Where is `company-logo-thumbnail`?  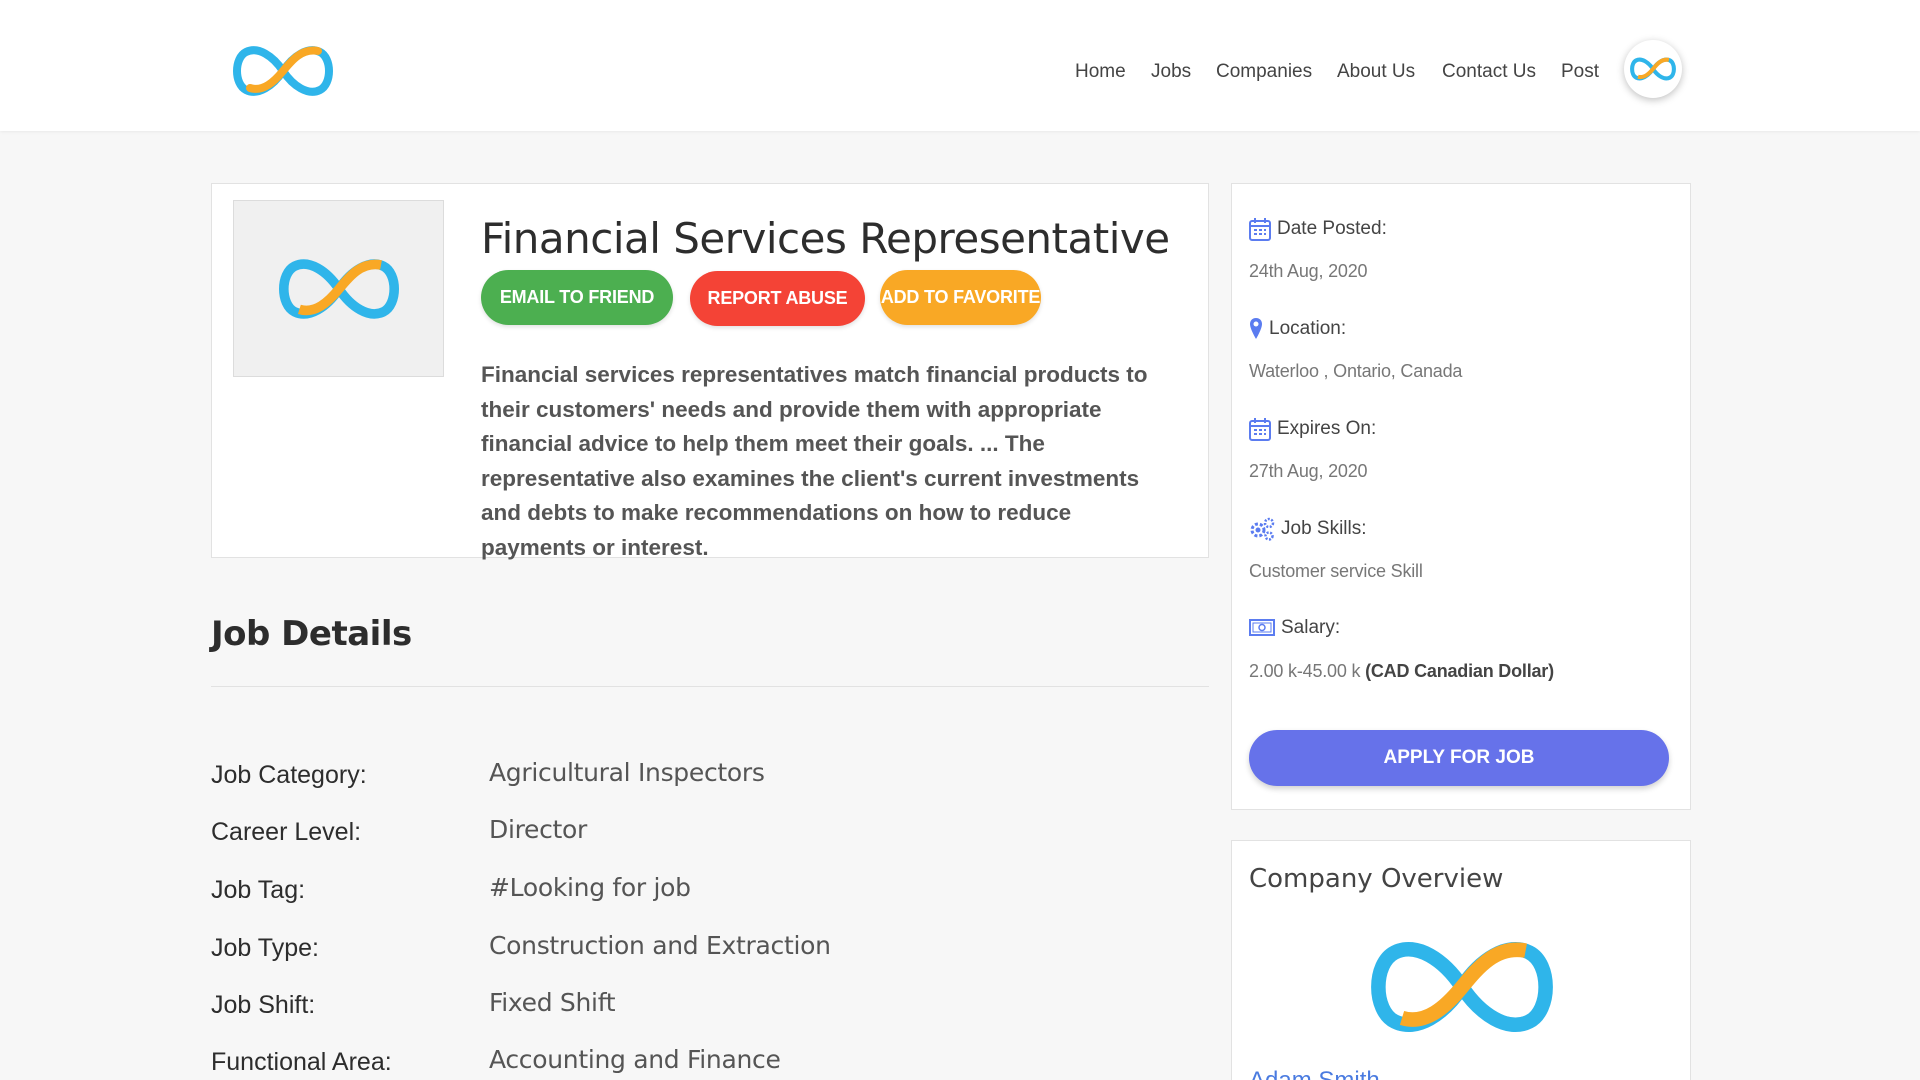 company-logo-thumbnail is located at coordinates (338, 288).